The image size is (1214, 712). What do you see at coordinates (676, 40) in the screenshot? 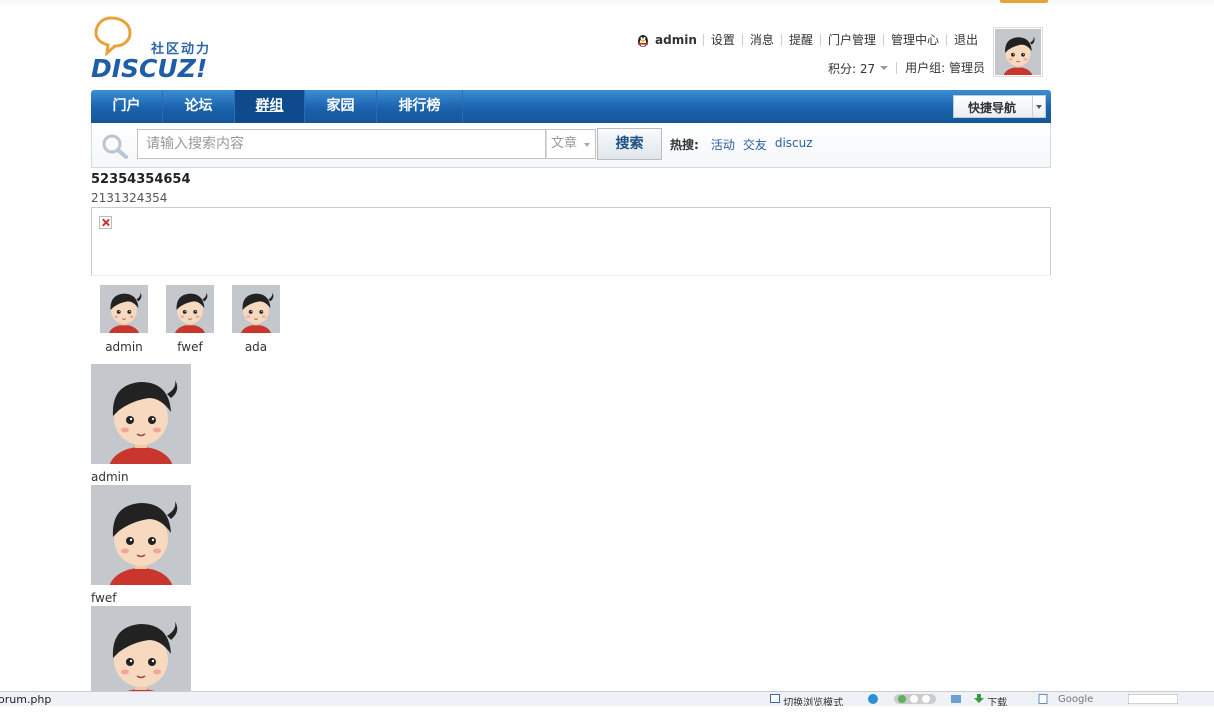
I see `username-link: admin` at bounding box center [676, 40].